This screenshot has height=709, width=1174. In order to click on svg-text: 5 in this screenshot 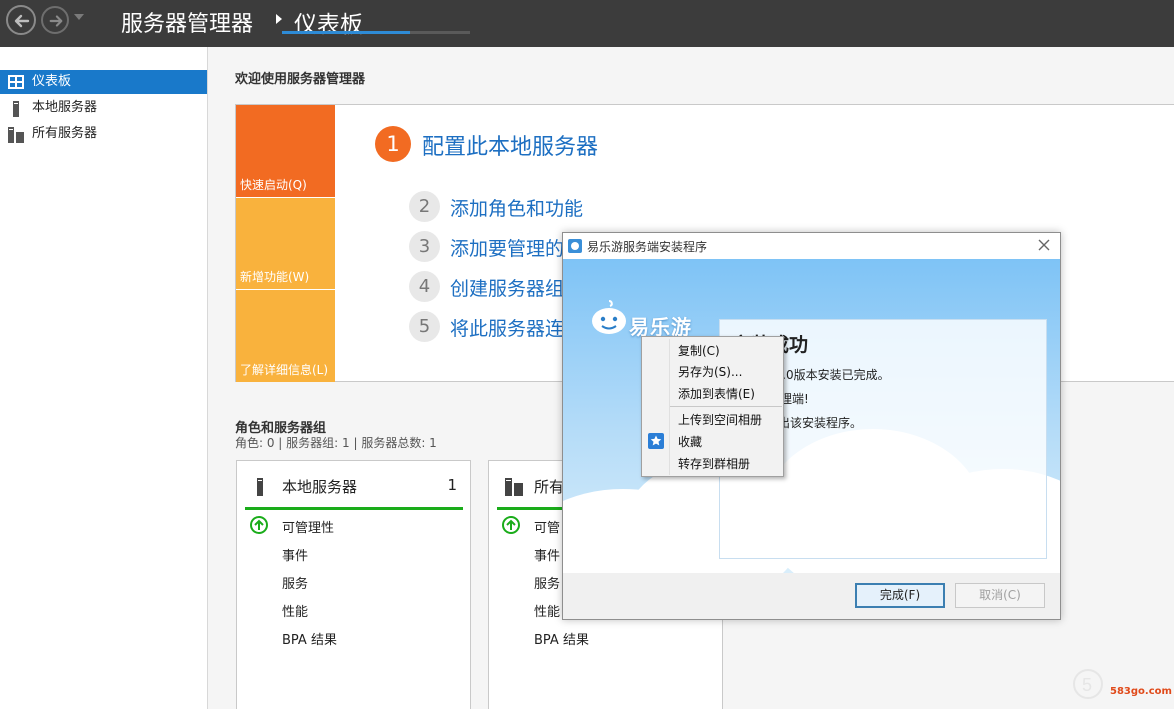, I will do `click(1087, 685)`.